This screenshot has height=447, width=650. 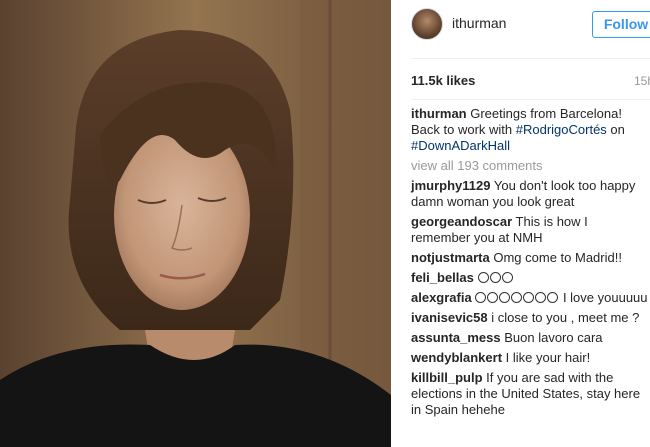 What do you see at coordinates (441, 297) in the screenshot?
I see `comment-username: alexgrafia` at bounding box center [441, 297].